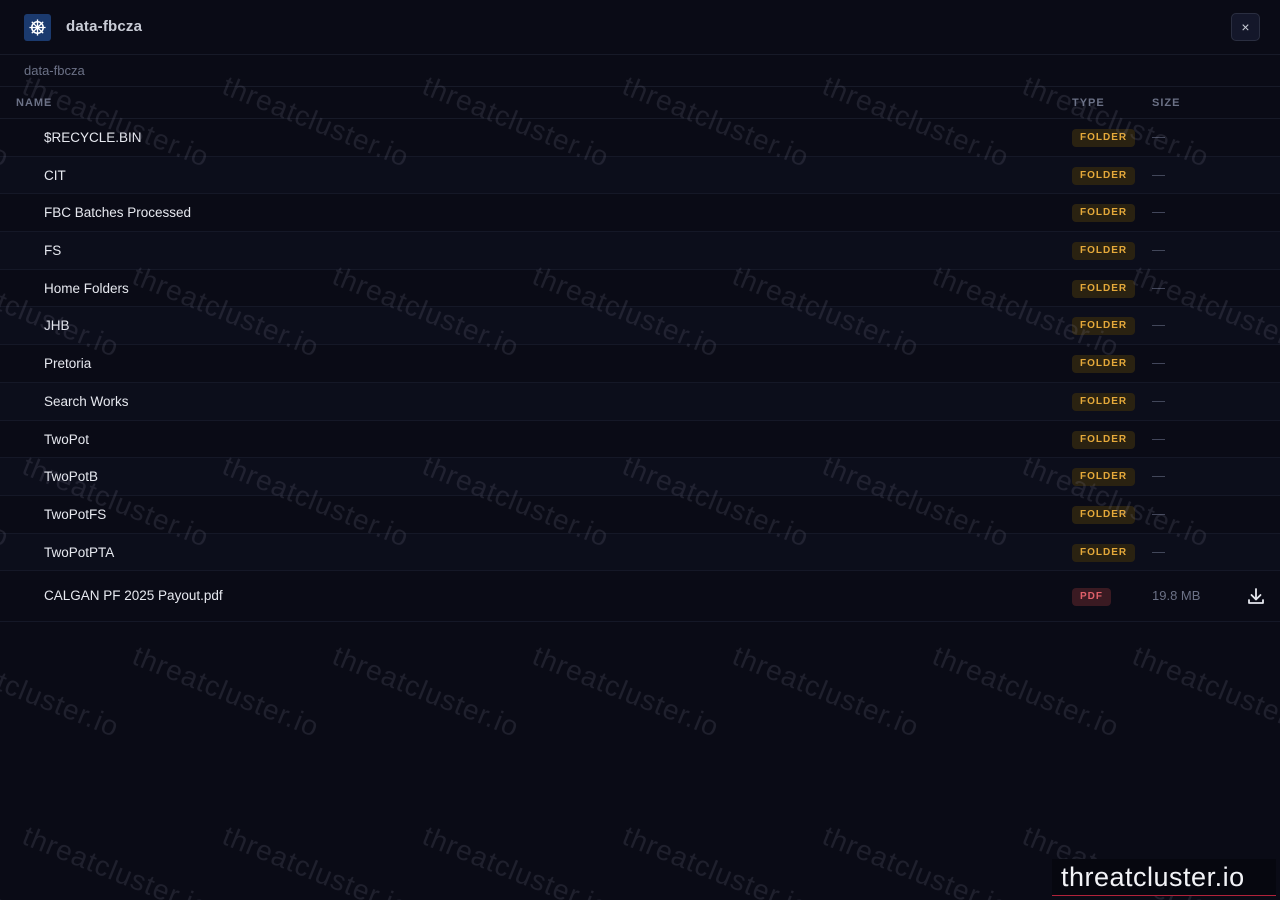 The width and height of the screenshot is (1280, 900). I want to click on column-header-size: SIZE, so click(1166, 103).